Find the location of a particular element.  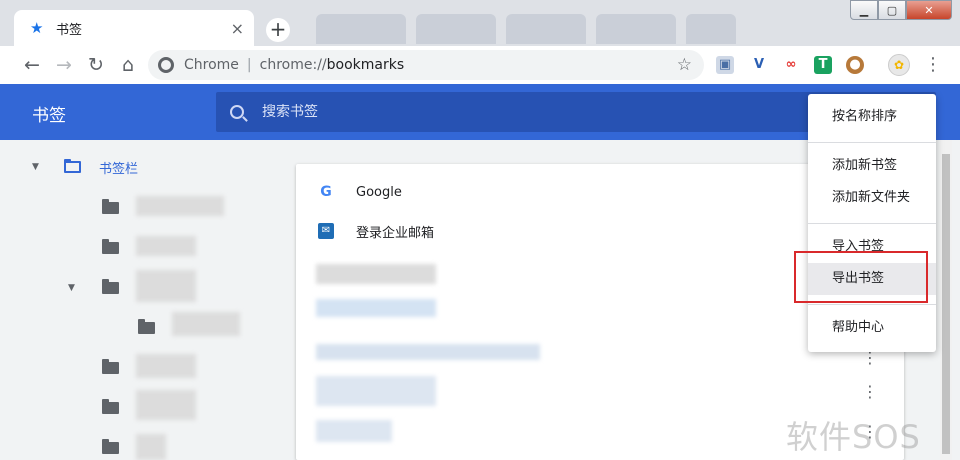

address-bar: Chrome | chrome:// bookmarks ☆ is located at coordinates (426, 65).